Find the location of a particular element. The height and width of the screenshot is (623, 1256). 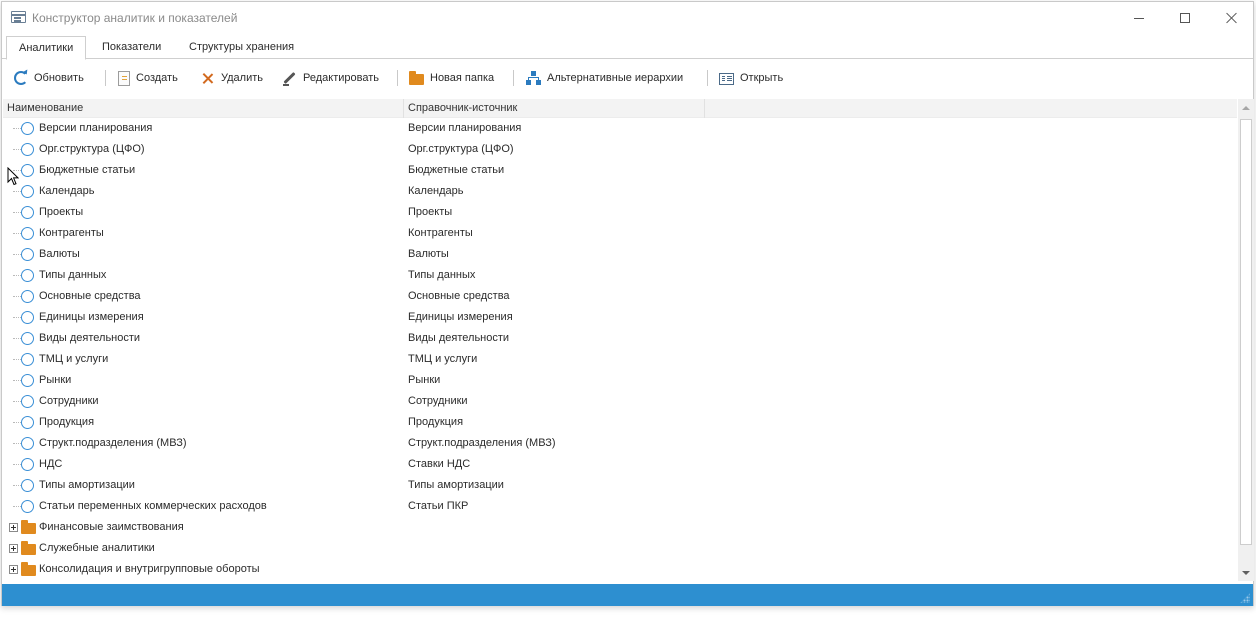

refresh-label: Обновить is located at coordinates (59, 78).